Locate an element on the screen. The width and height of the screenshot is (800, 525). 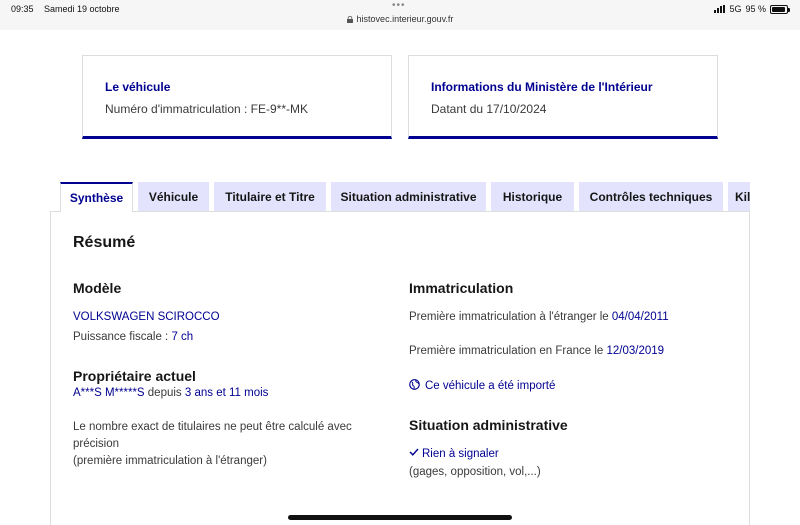
modele-heading: Modèle is located at coordinates (97, 288).